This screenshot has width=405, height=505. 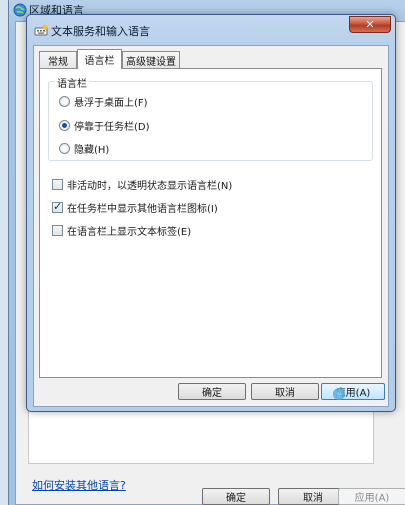 I want to click on radio-dock-in-taskbar: 停靠于任务栏(D), so click(x=104, y=125).